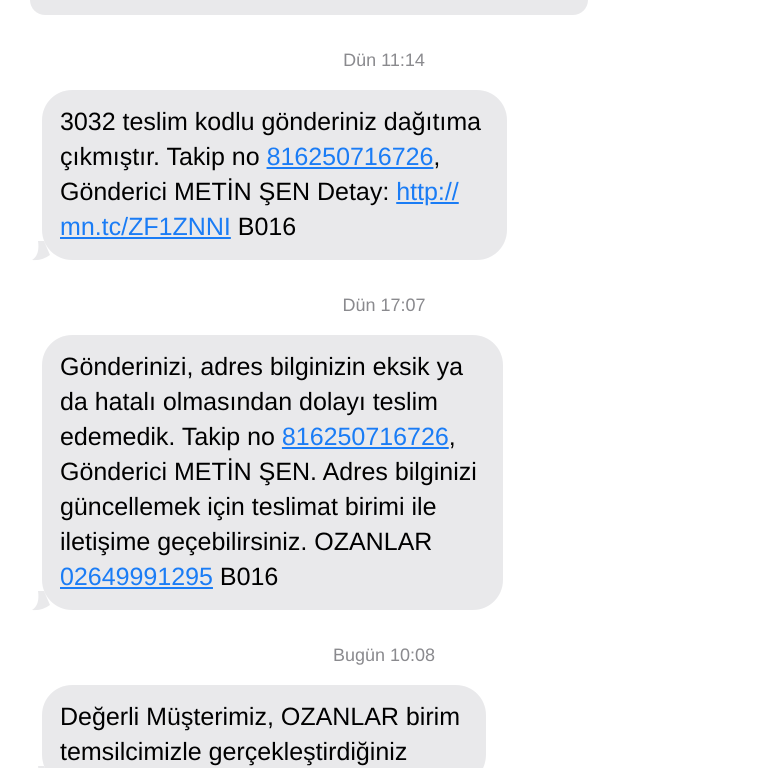 Image resolution: width=768 pixels, height=768 pixels. What do you see at coordinates (145, 227) in the screenshot?
I see `link: mn.tc/ZF1ZNNI` at bounding box center [145, 227].